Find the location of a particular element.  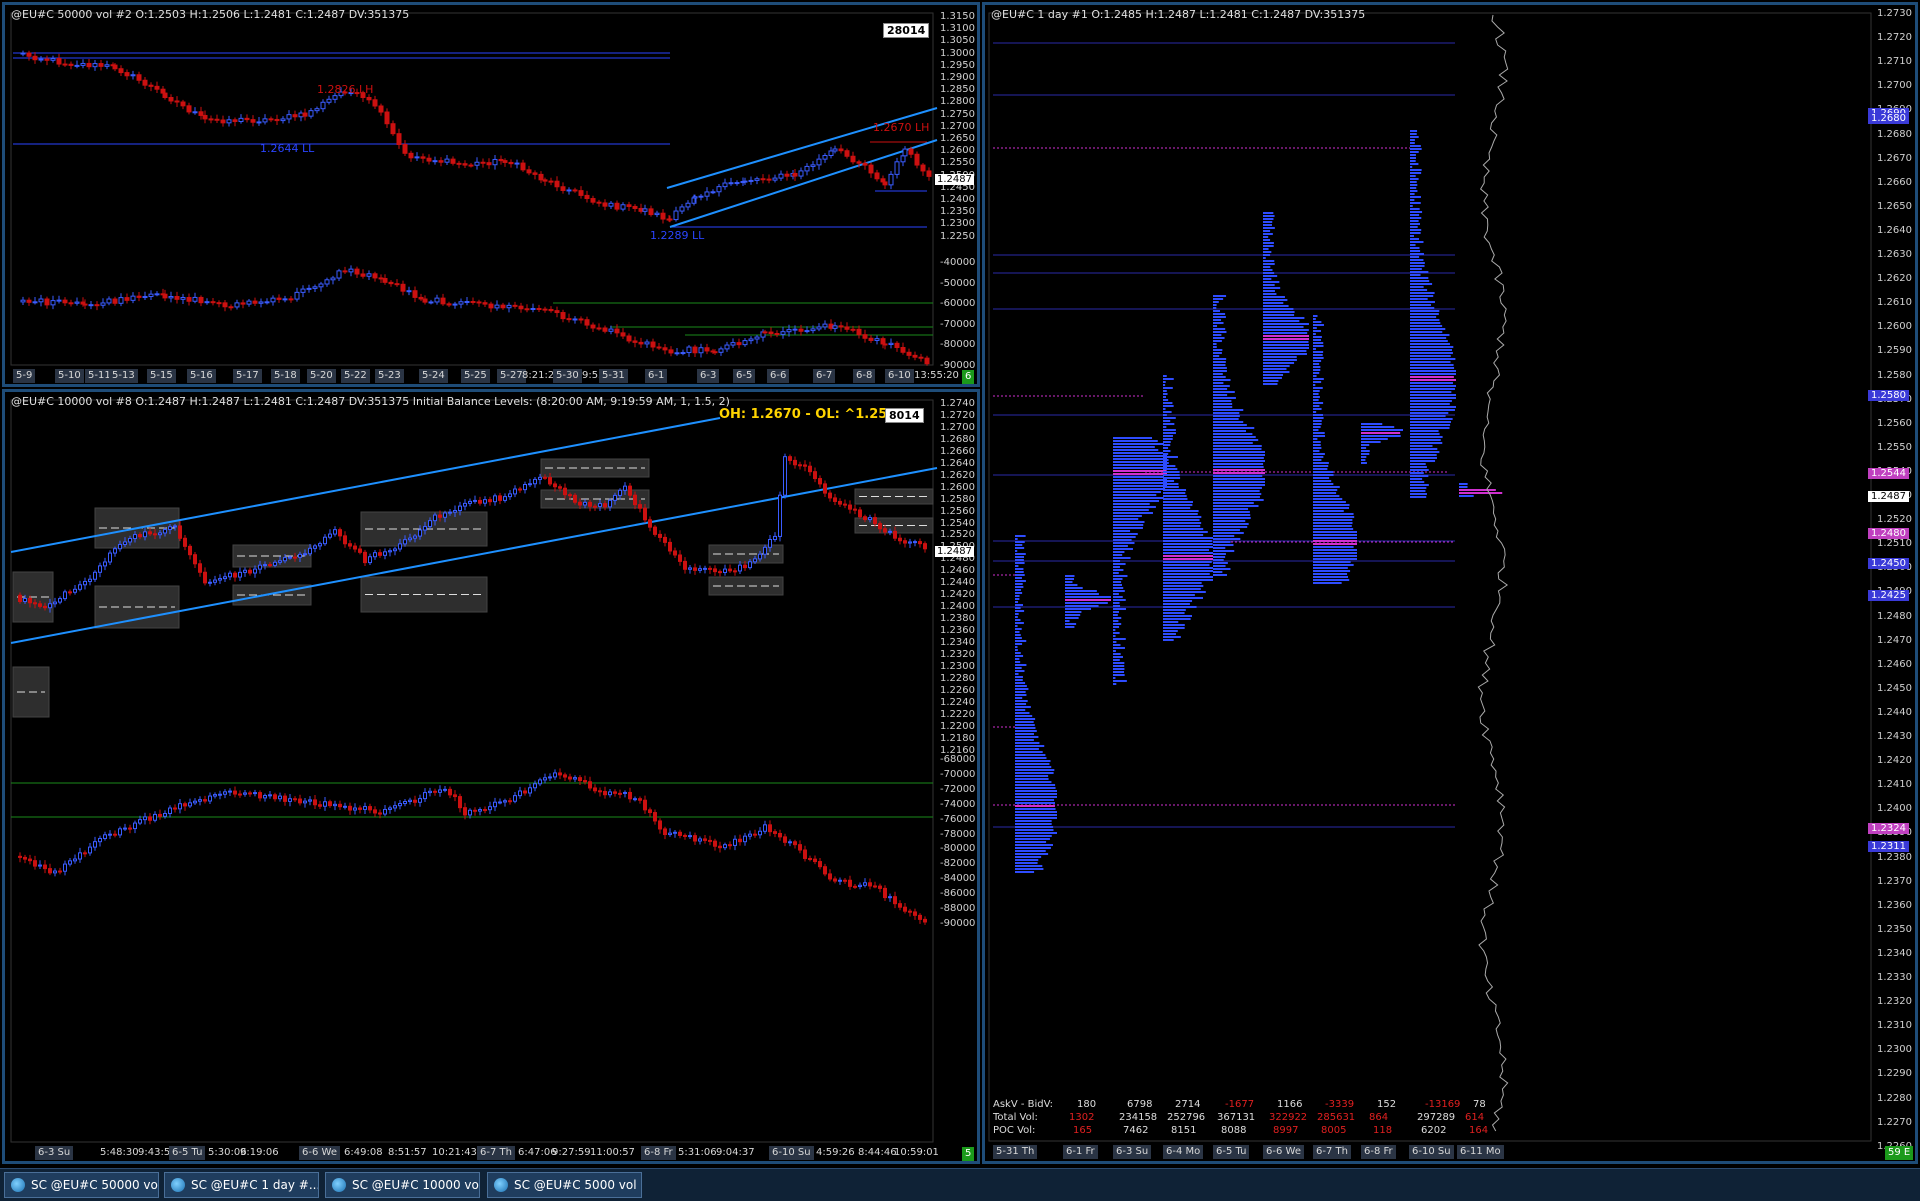

time-tick-label: 11:00:57 is located at coordinates (612, 1152).